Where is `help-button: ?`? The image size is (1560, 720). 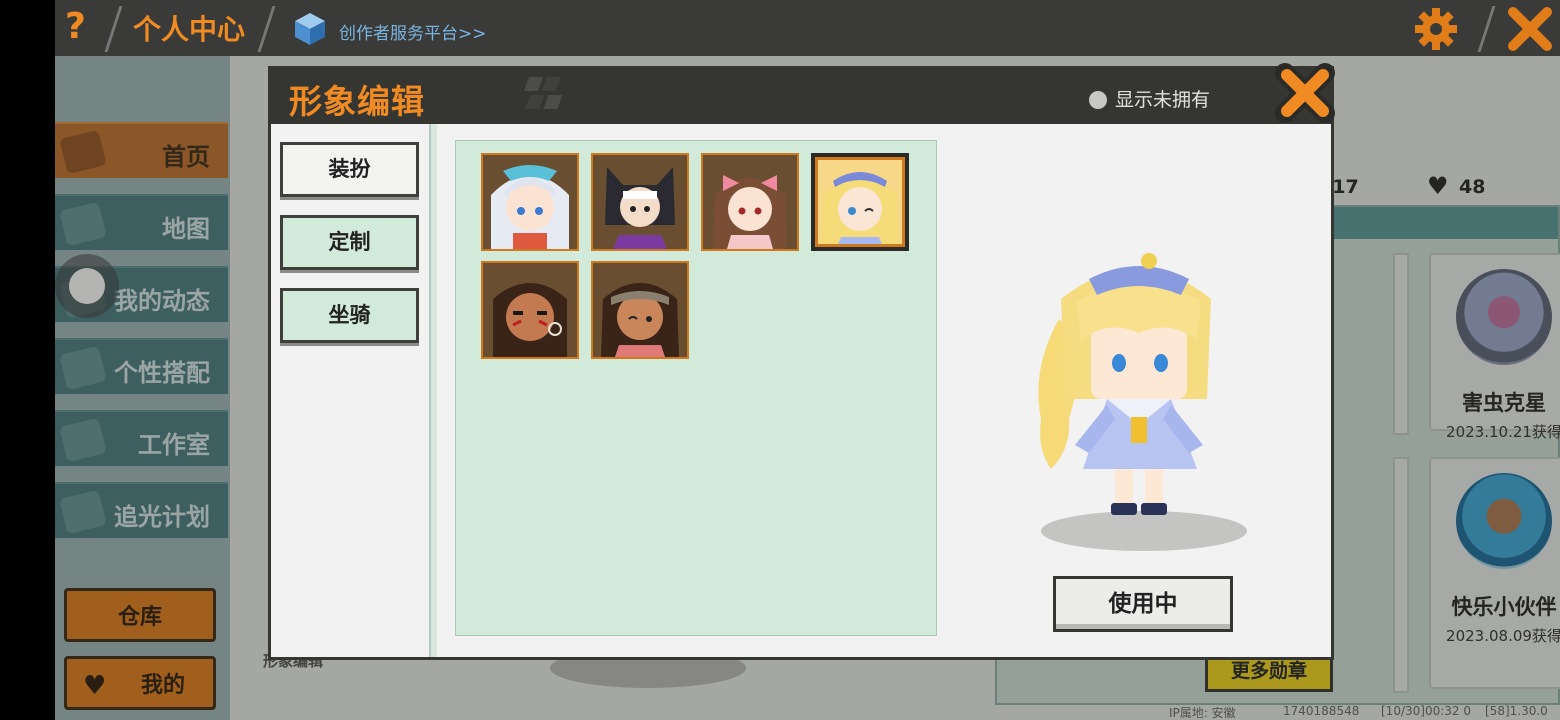
help-button: ? is located at coordinates (83, 28).